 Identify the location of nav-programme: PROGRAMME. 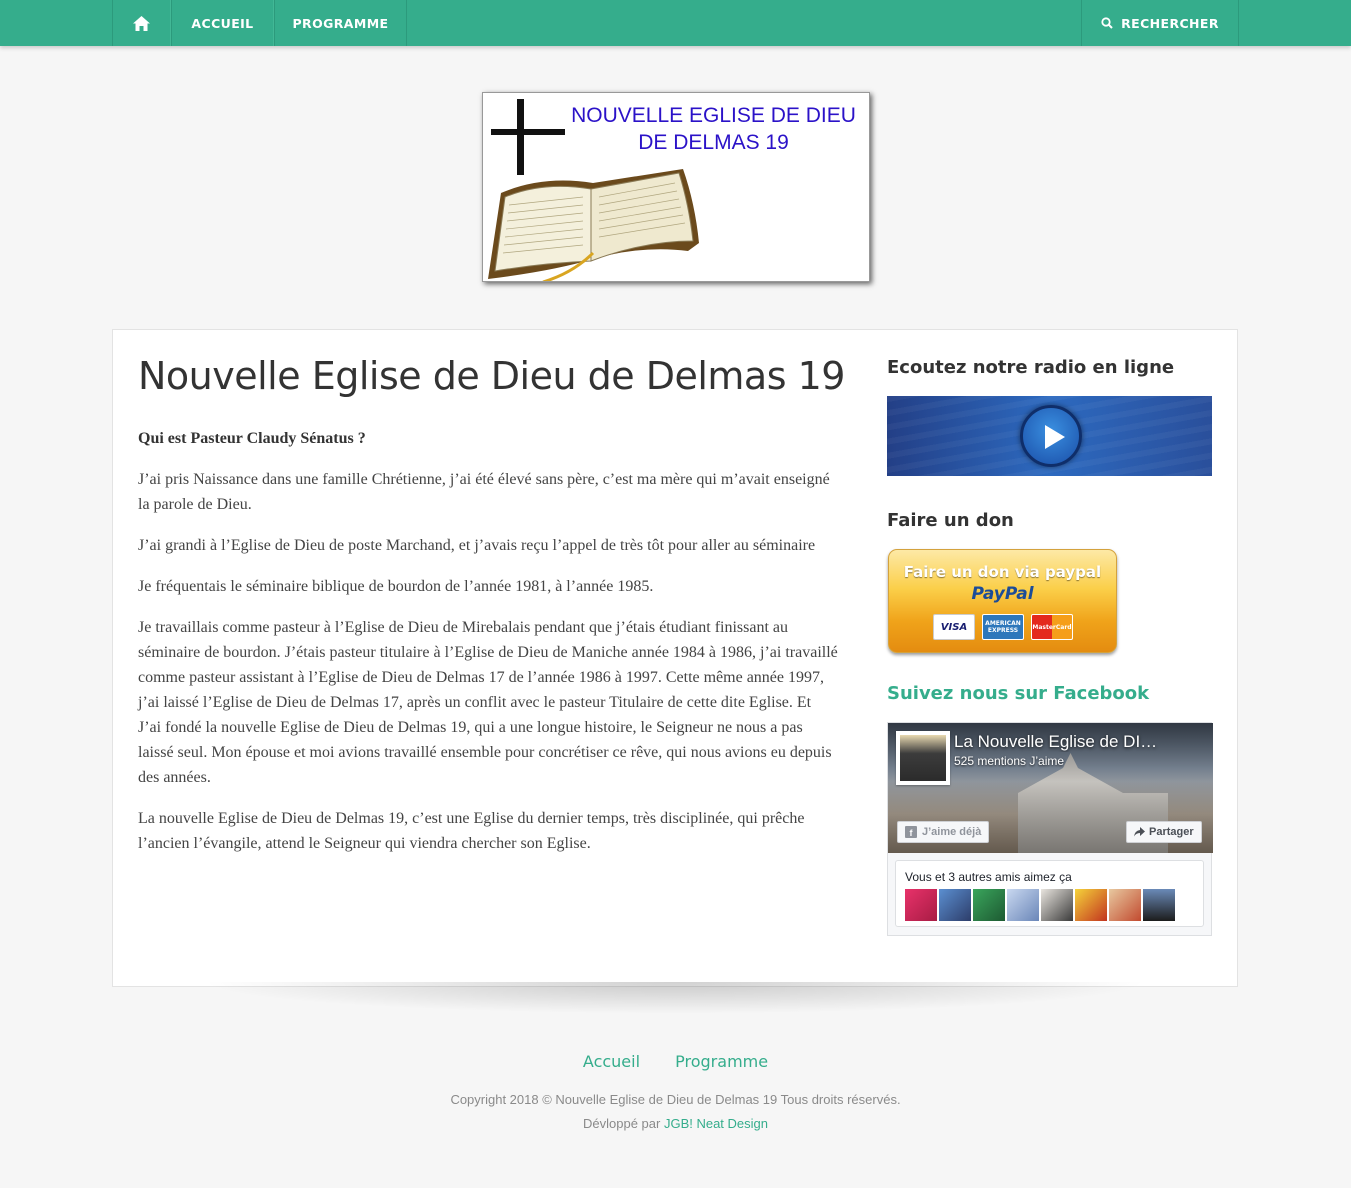
(340, 23).